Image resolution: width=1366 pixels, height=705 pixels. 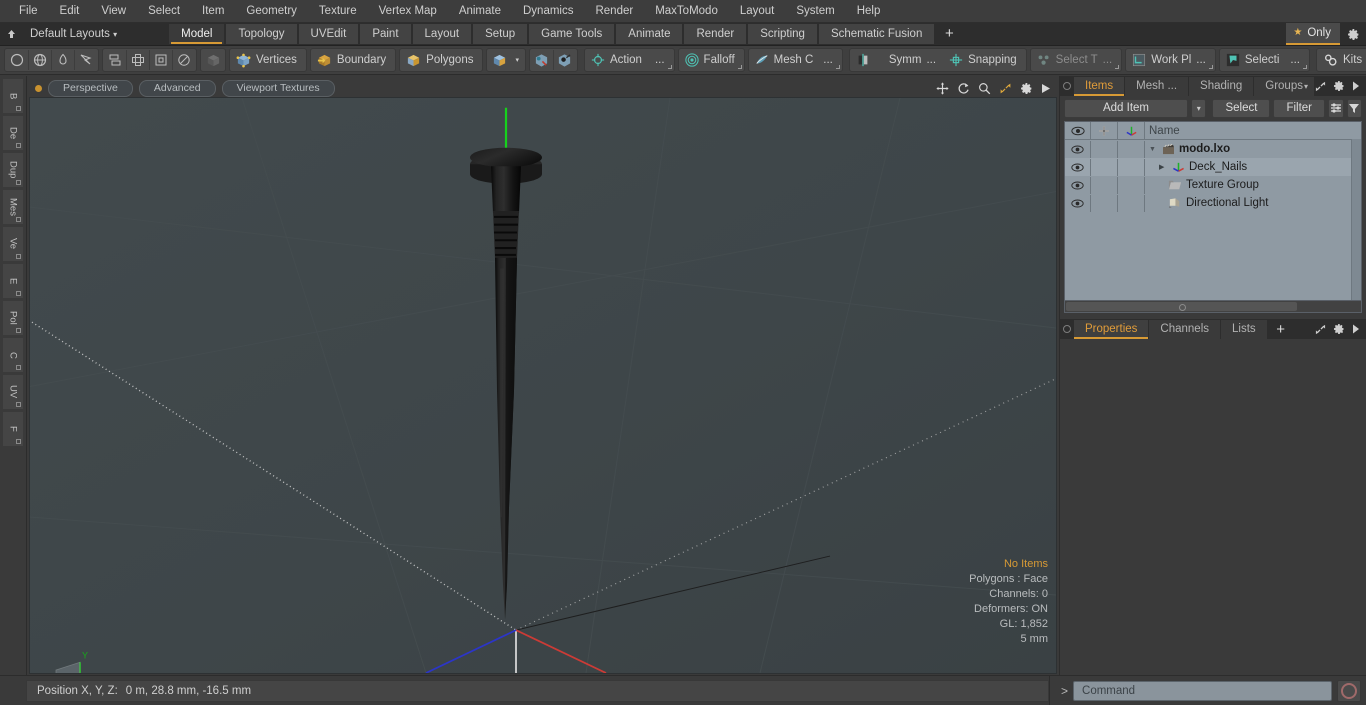 What do you see at coordinates (385, 34) in the screenshot?
I see `tab-paint: Paint` at bounding box center [385, 34].